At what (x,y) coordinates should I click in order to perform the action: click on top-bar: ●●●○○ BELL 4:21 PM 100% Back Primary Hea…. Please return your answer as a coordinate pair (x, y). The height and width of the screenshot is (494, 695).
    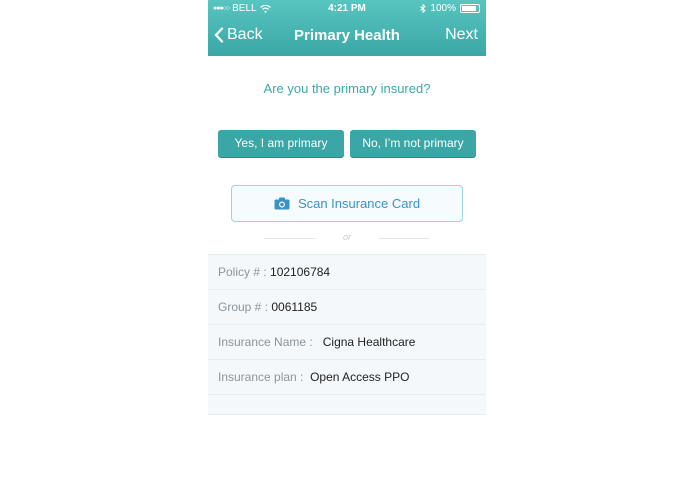
    Looking at the image, I should click on (347, 28).